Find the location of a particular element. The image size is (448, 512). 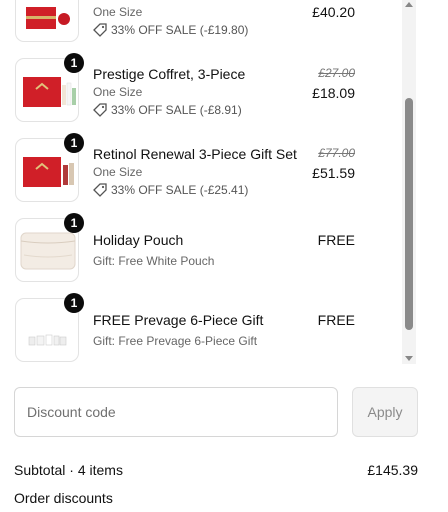

item-discount: 33% OFF SALE (-£19.80) is located at coordinates (170, 30).